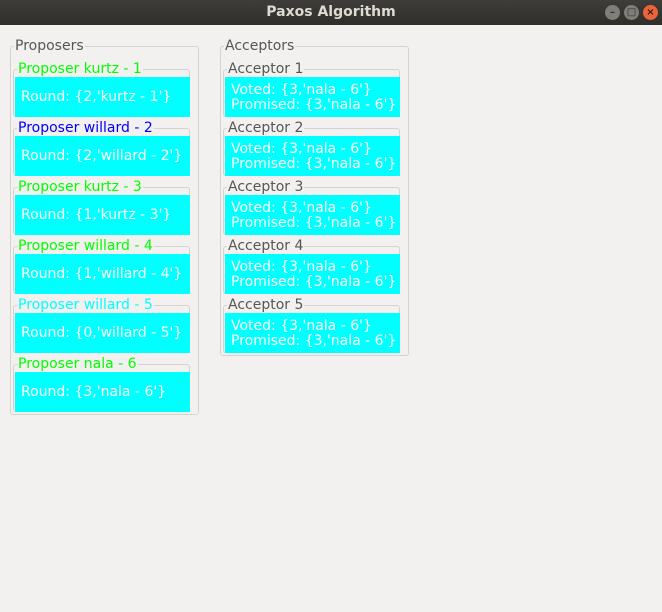 The width and height of the screenshot is (662, 612). Describe the element at coordinates (612, 12) in the screenshot. I see `minimize-icon: –` at that location.